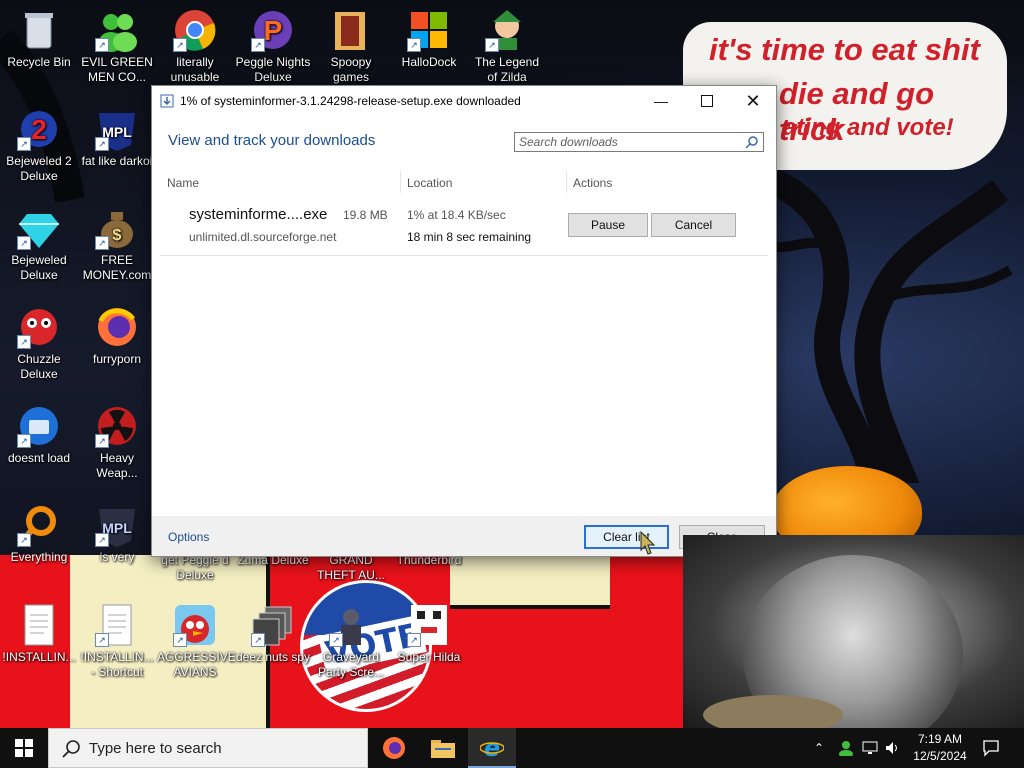  I want to click on close-window-button: ✕, so click(753, 101).